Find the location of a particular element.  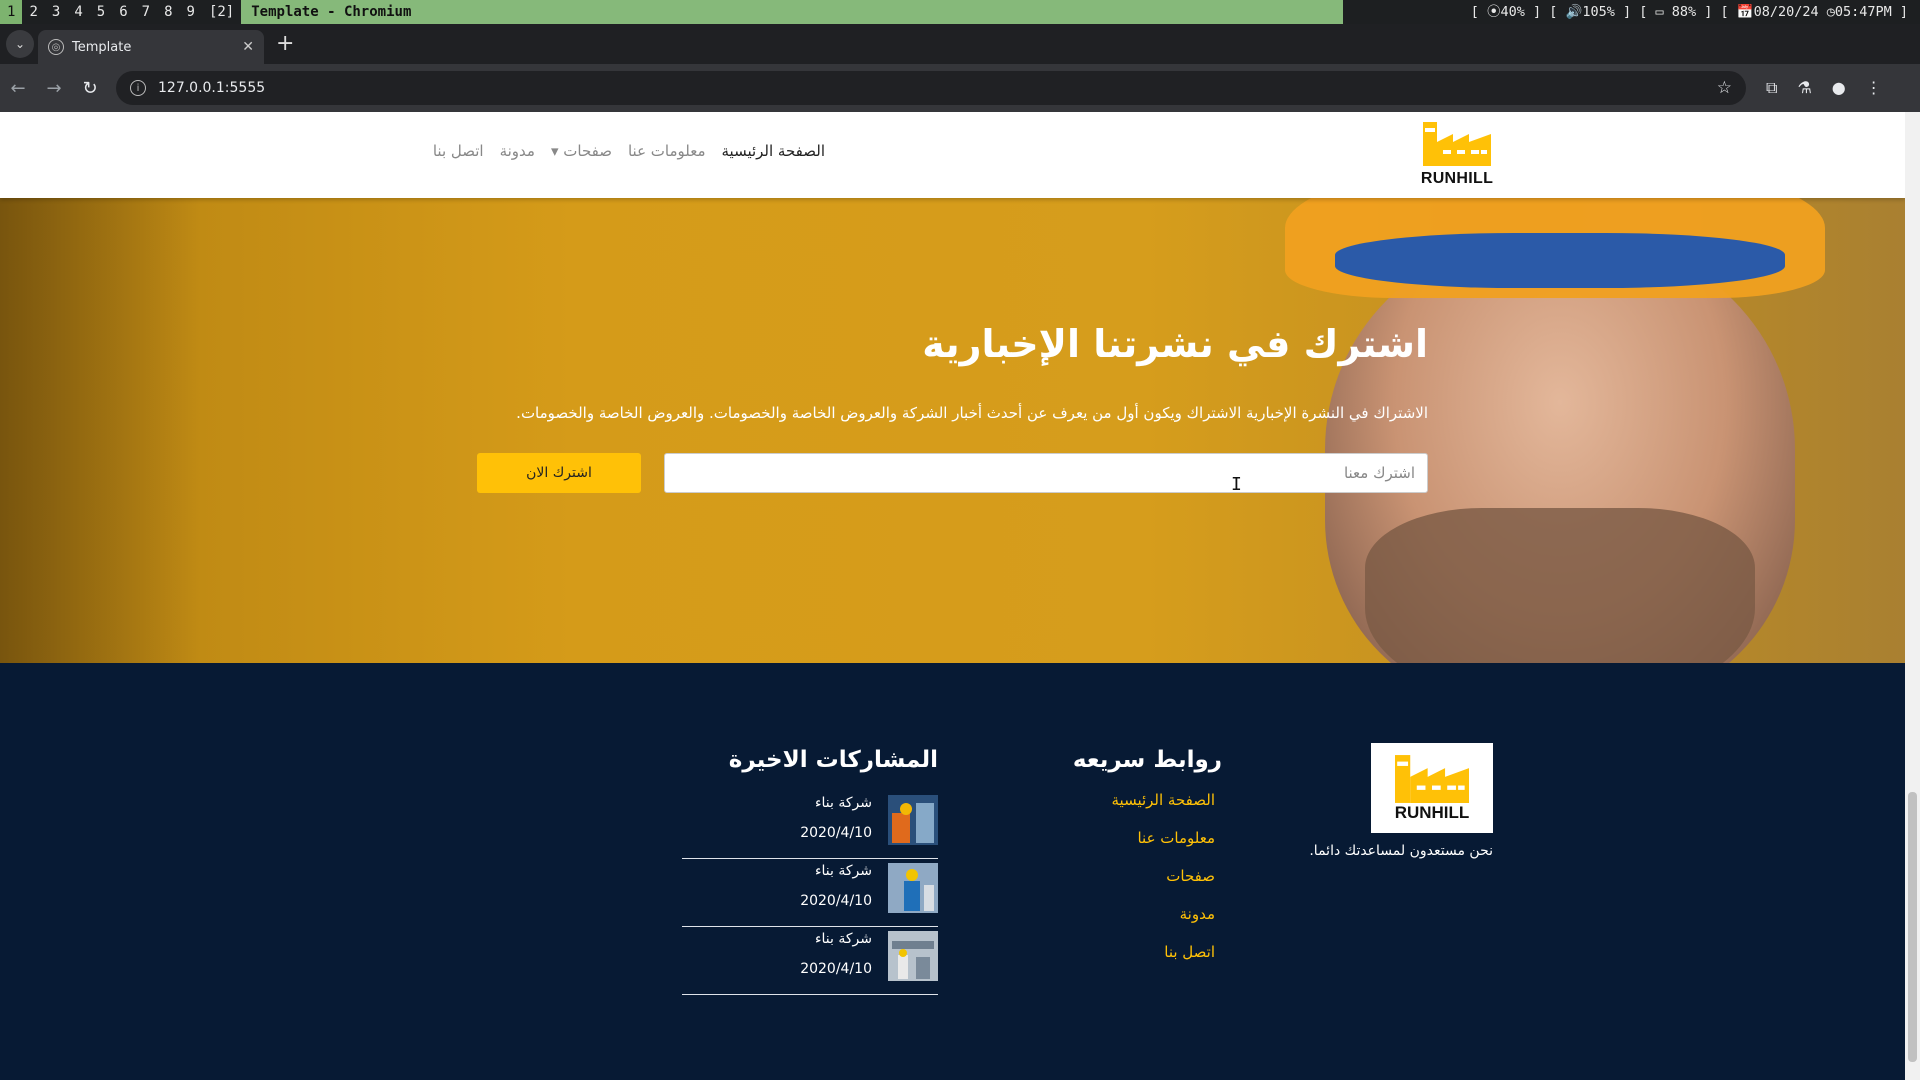

back-icon: ← is located at coordinates (18, 88).